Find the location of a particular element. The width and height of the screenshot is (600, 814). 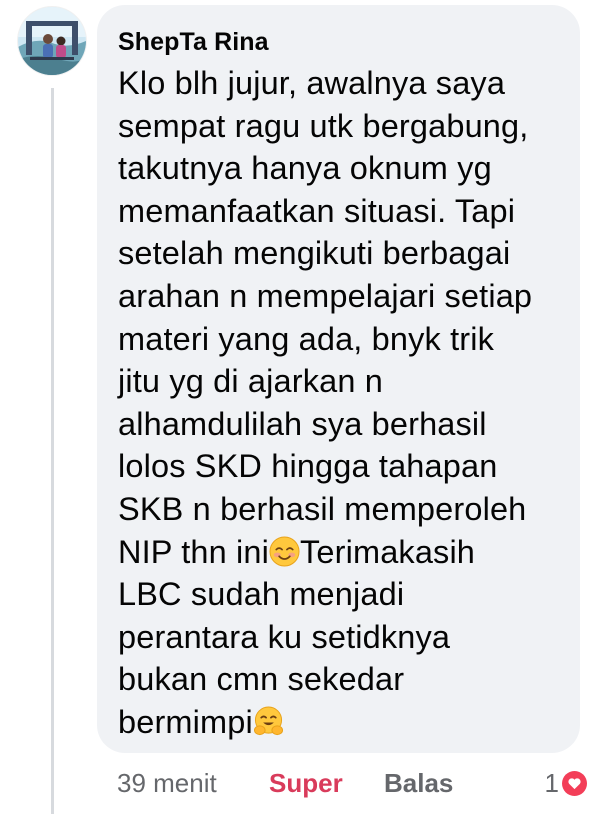

hugging-face-emoji-icon is located at coordinates (268, 721).